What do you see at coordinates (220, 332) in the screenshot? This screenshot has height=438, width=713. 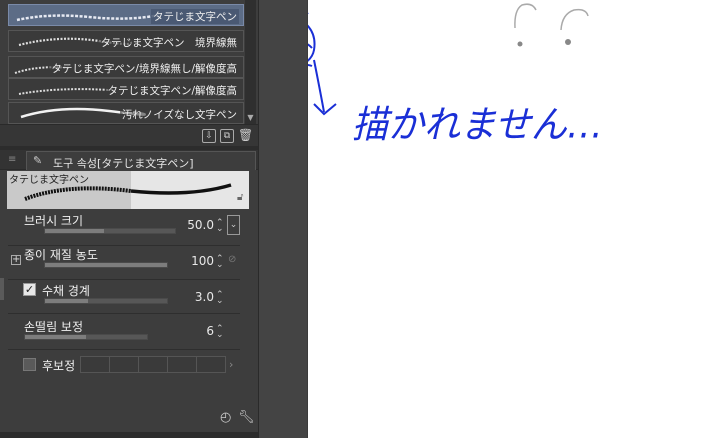 I see `stabilization-stepper: ⌃ ⌄` at bounding box center [220, 332].